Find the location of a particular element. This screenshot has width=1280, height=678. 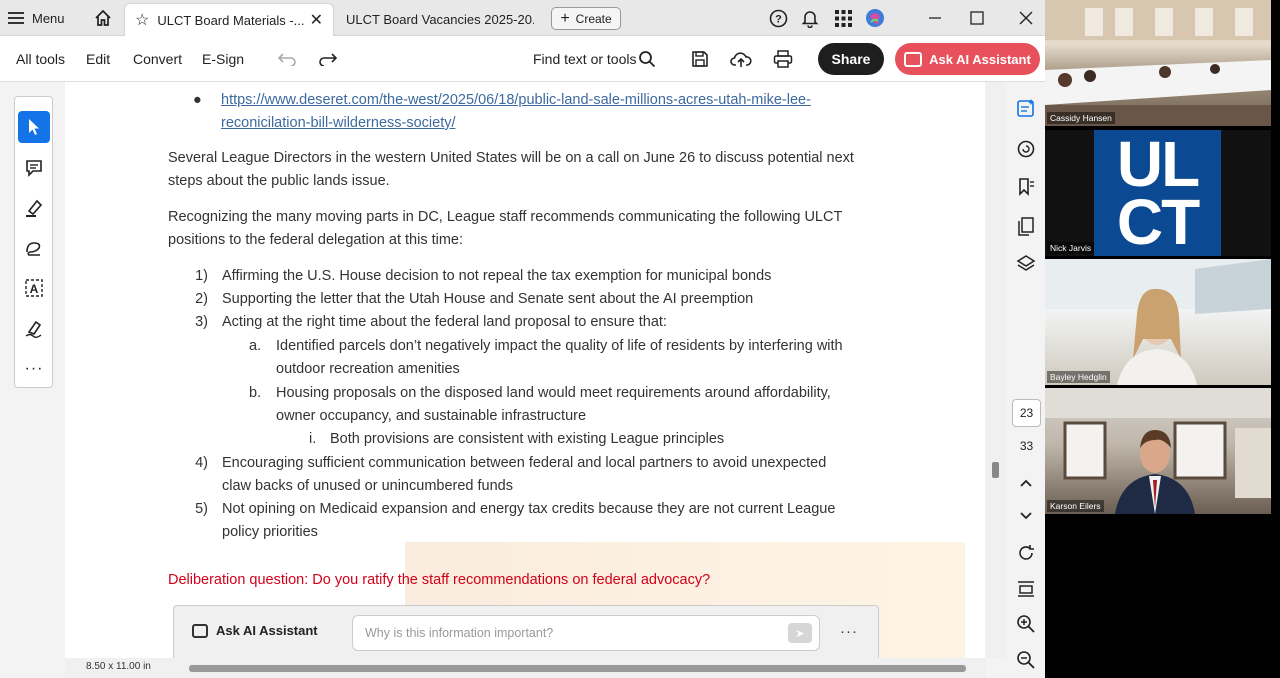

ai-bar-title: Ask AI Assistant is located at coordinates (255, 630).